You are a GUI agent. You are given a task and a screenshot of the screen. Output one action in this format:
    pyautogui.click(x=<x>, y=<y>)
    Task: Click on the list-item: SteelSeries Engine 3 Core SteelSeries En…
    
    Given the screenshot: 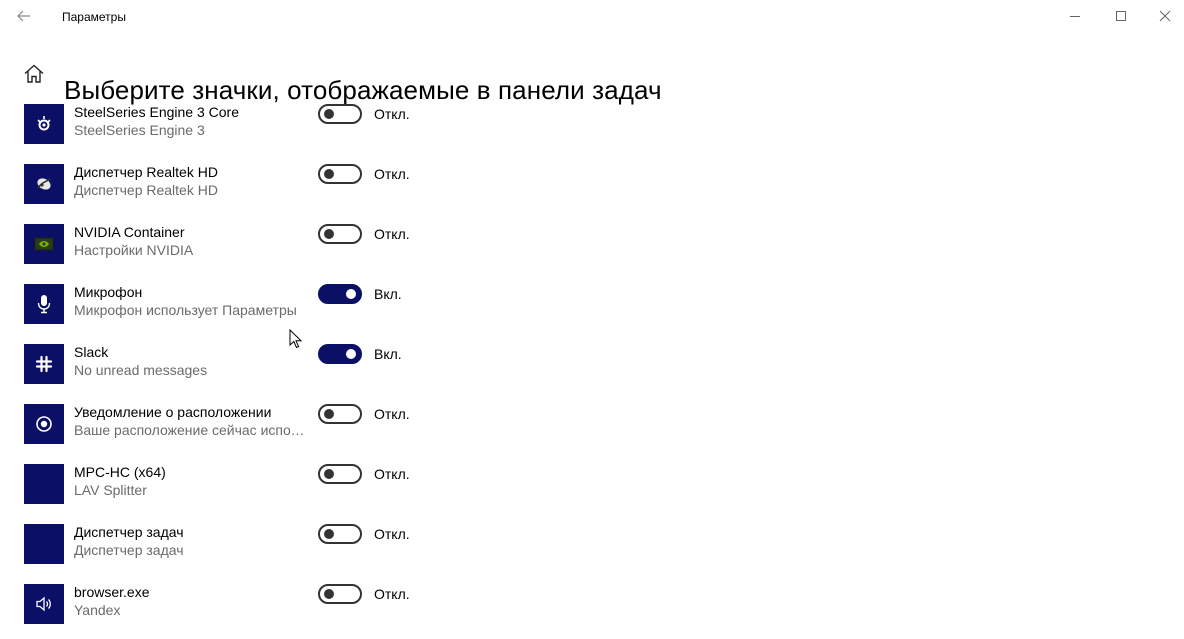 What is the action you would take?
    pyautogui.click(x=300, y=128)
    